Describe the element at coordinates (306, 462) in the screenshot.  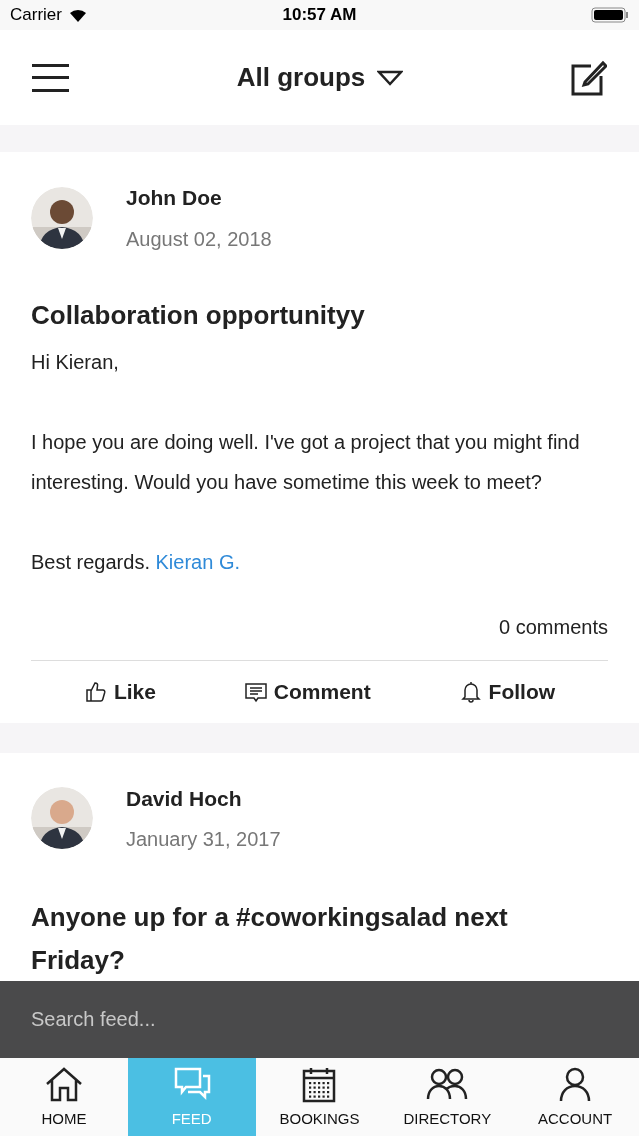
I see `post-paragraph: I hope you are doing well. I've got a project that you might find interesting. Would you have sometime this week to meet?` at that location.